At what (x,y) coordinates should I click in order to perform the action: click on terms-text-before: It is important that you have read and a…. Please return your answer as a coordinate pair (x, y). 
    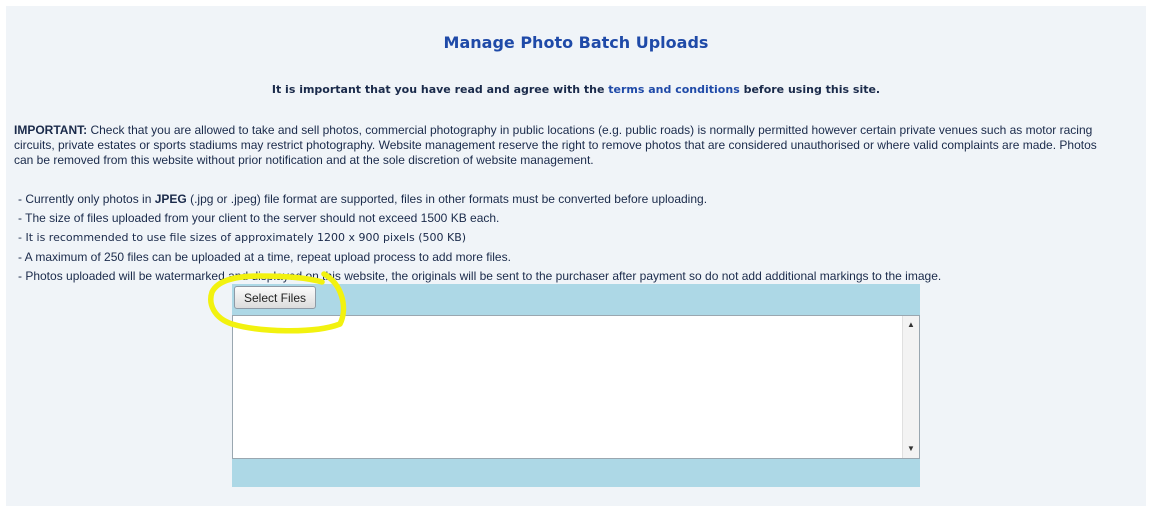
    Looking at the image, I should click on (440, 89).